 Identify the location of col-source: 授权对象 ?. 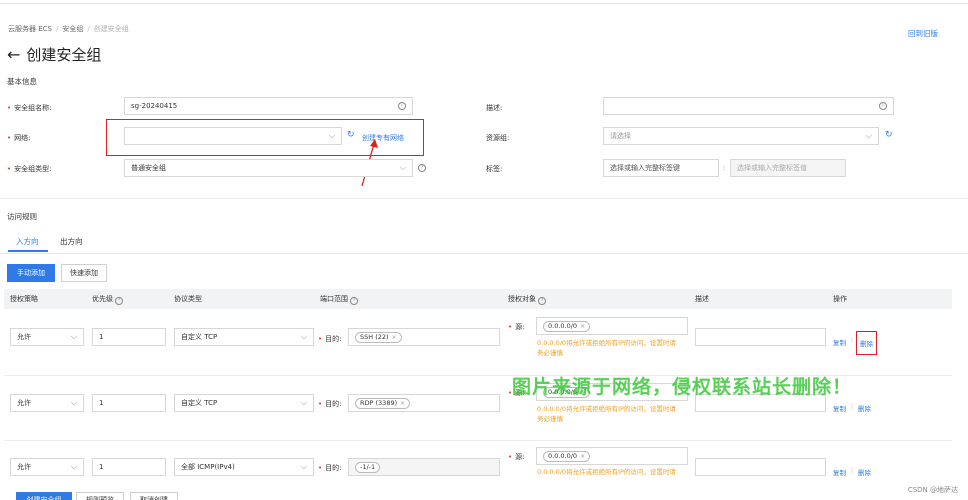
(527, 299).